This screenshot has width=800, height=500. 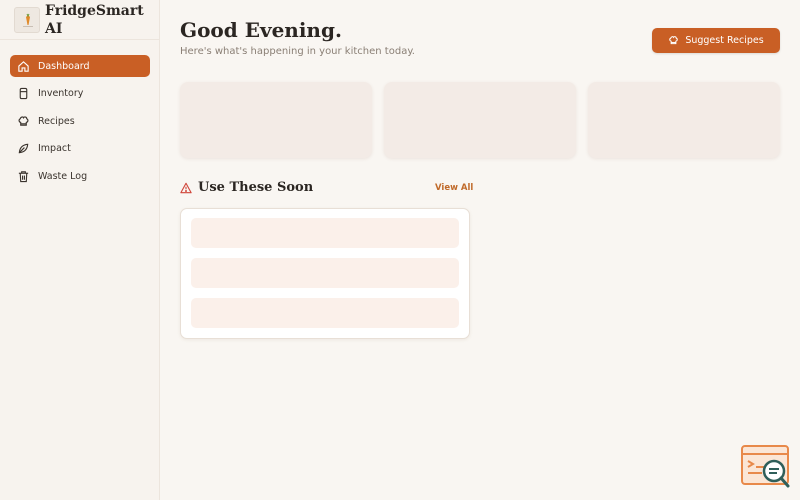 What do you see at coordinates (80, 121) in the screenshot?
I see `sidebar-item-recipes: Recipes` at bounding box center [80, 121].